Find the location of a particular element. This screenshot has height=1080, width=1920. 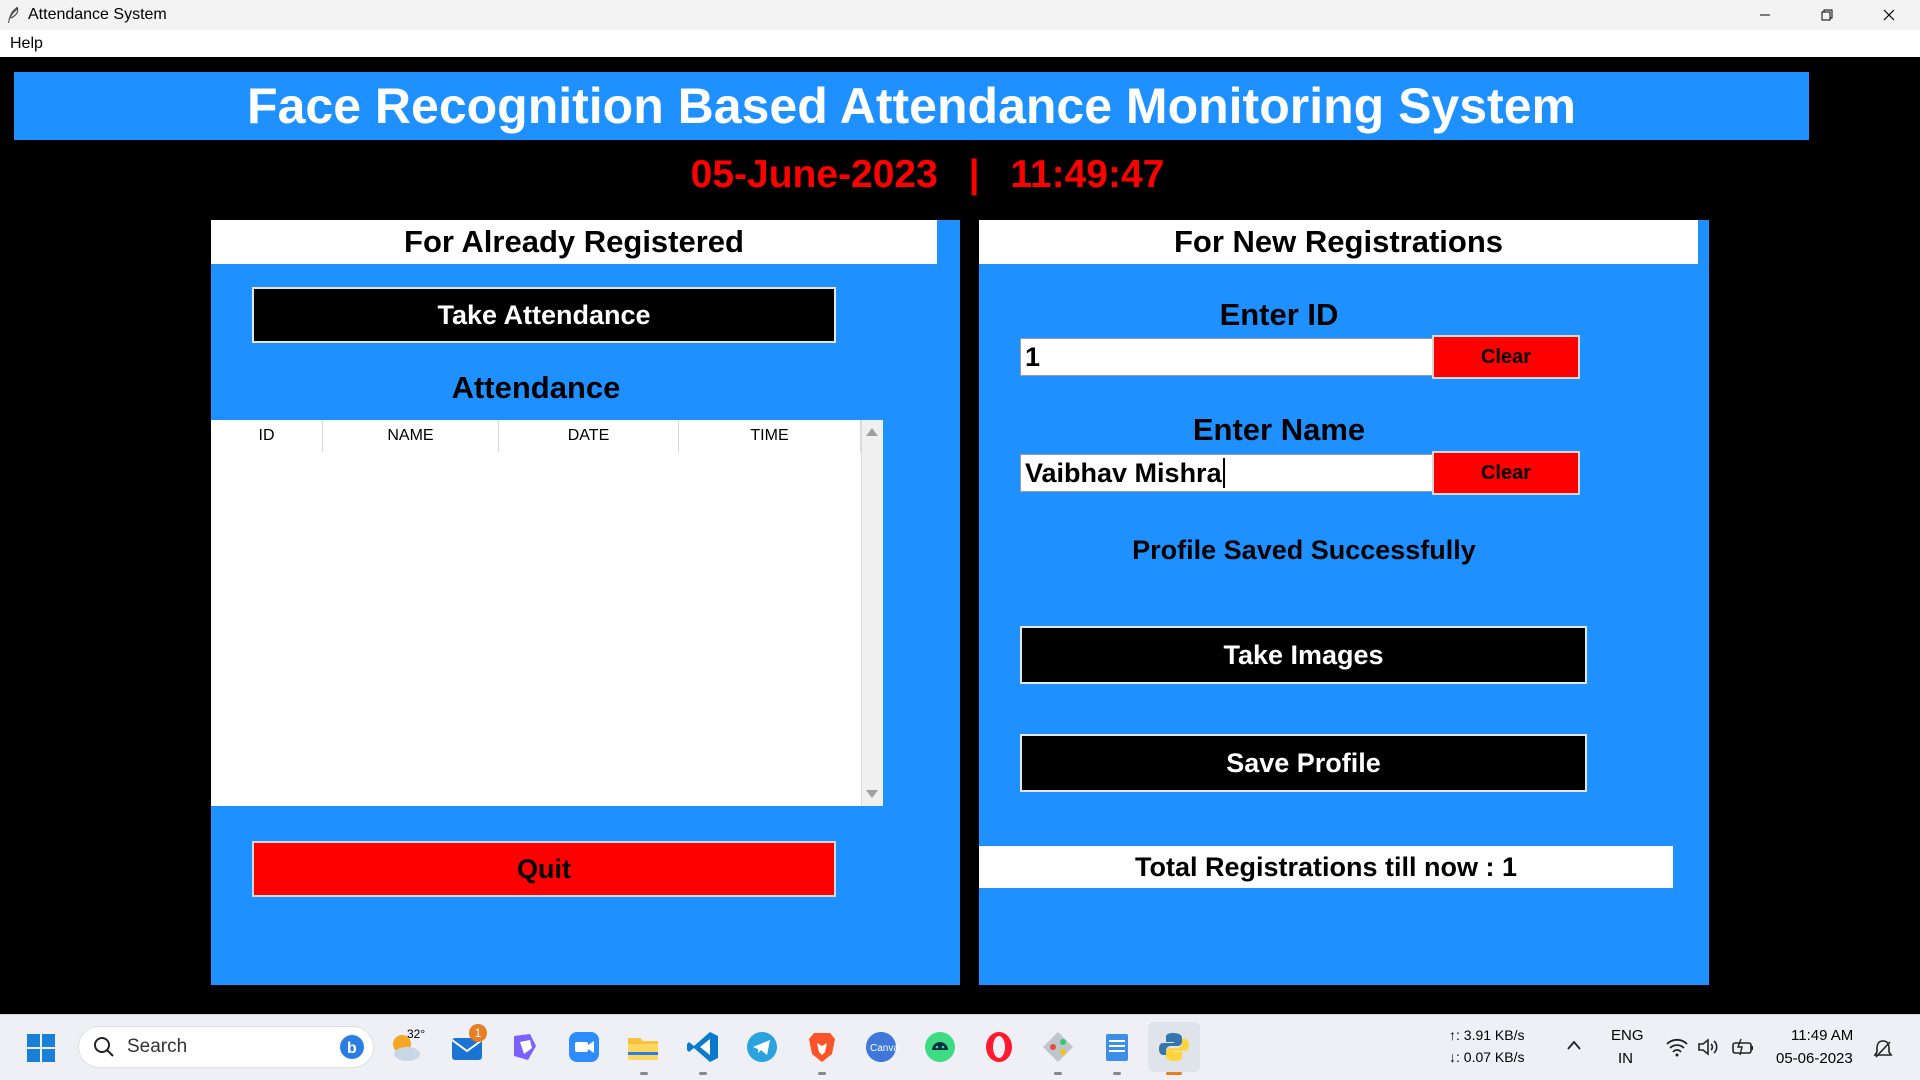

search-icon is located at coordinates (104, 1047).